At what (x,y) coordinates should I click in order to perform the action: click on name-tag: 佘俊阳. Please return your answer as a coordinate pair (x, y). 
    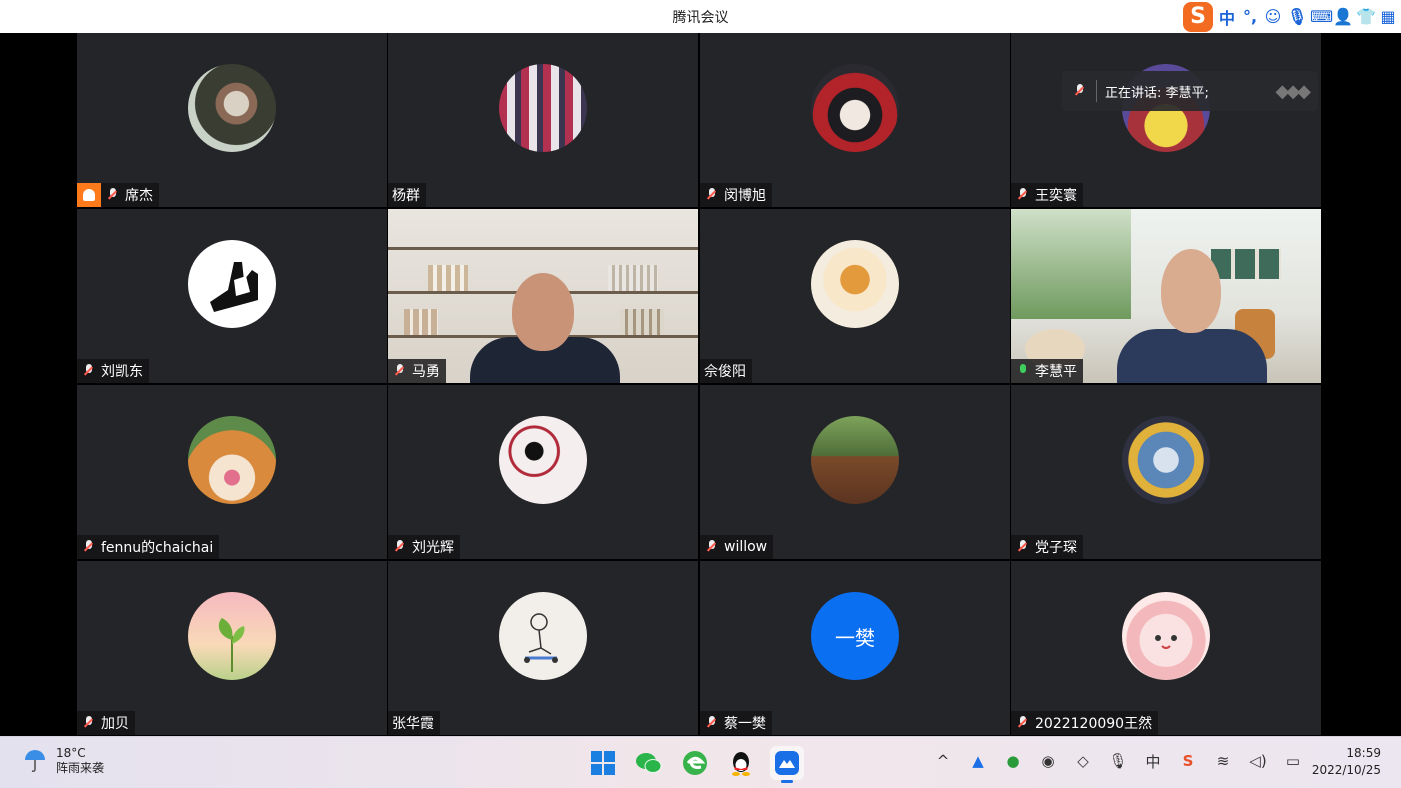
    Looking at the image, I should click on (726, 371).